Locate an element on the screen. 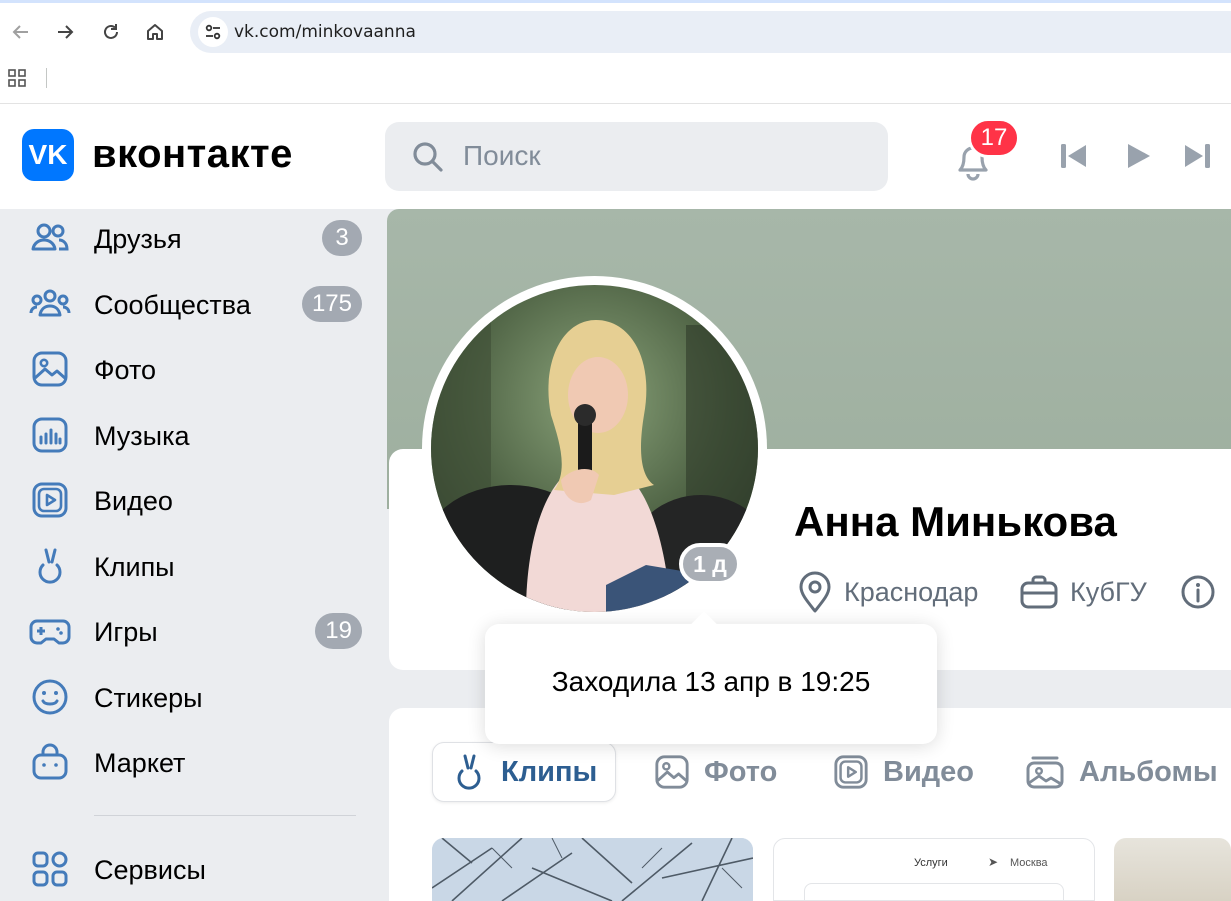  url-text: vk.com/minkovaanna is located at coordinates (325, 32).